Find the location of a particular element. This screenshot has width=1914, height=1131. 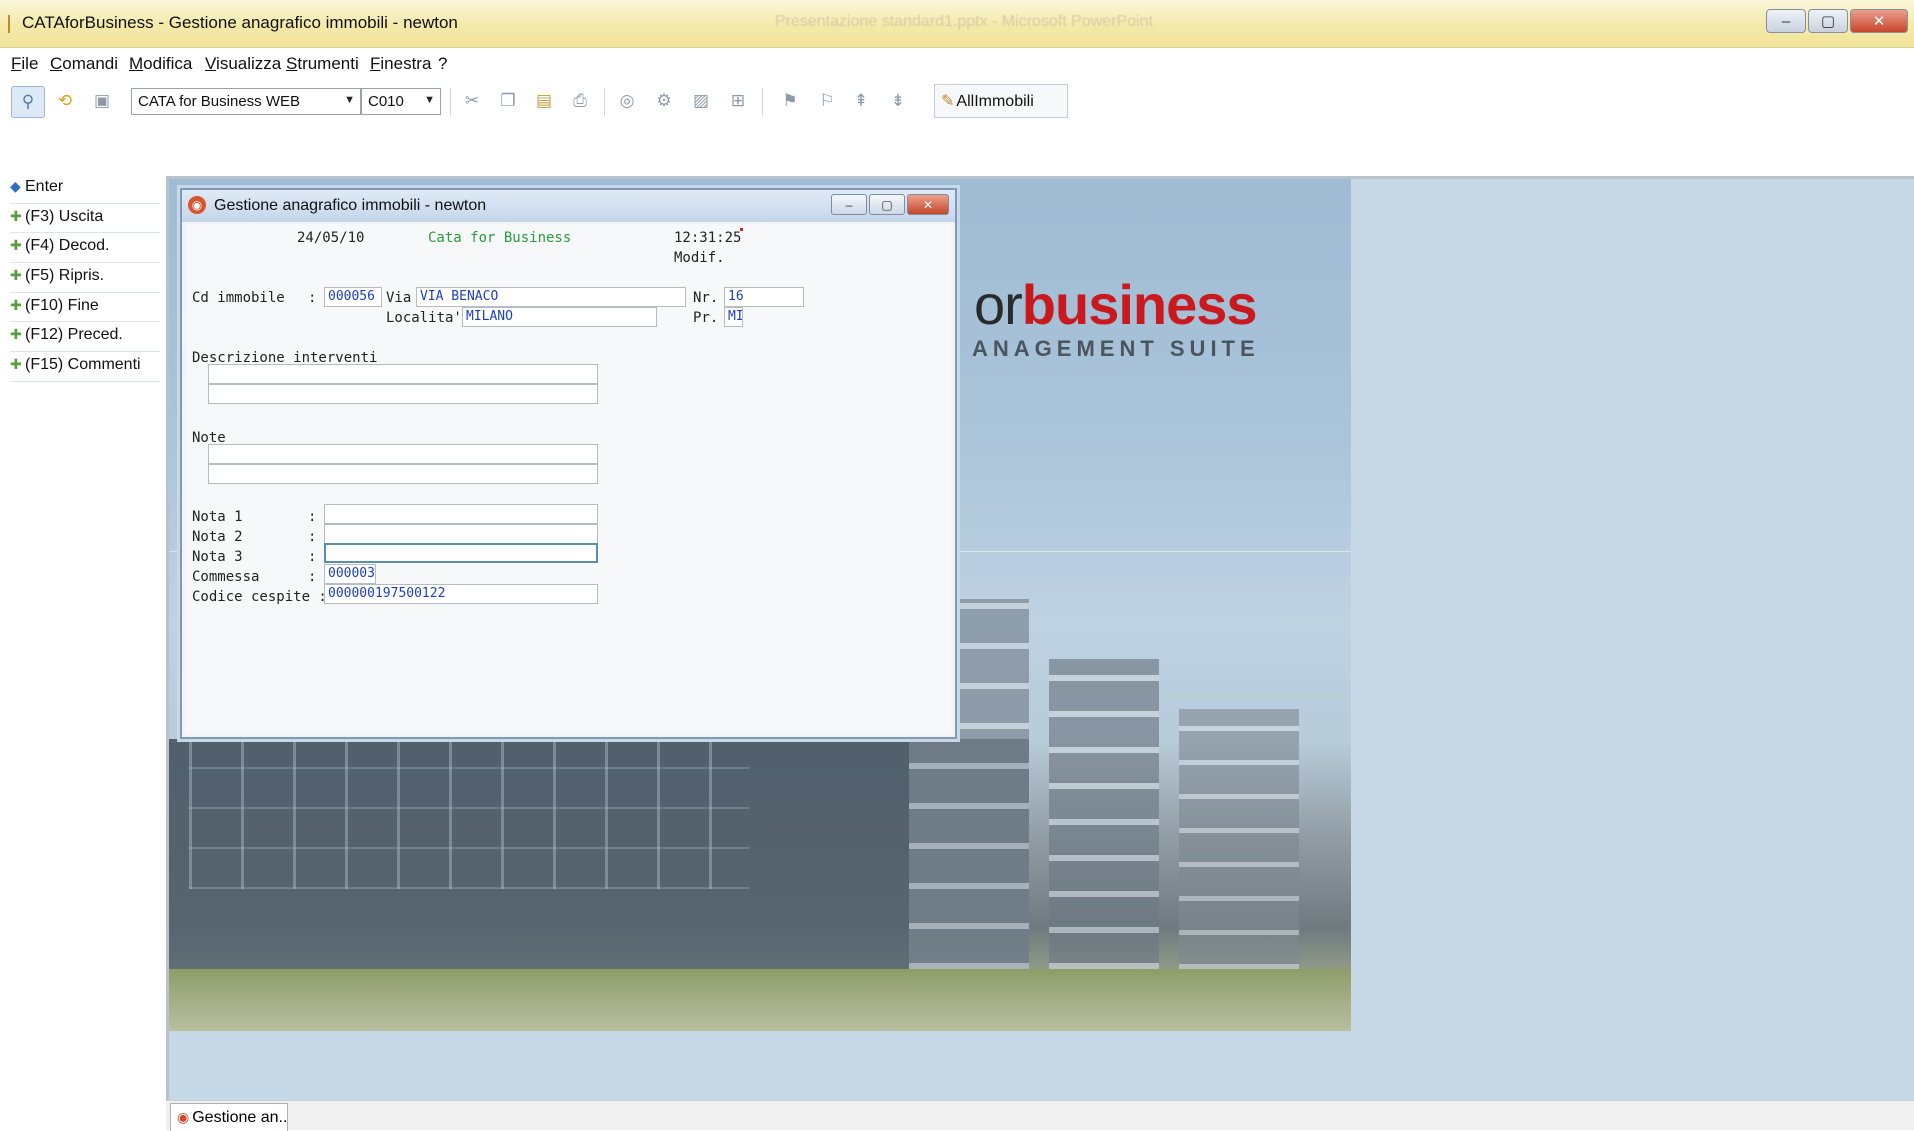

via-field: VIA BENACO is located at coordinates (551, 297).